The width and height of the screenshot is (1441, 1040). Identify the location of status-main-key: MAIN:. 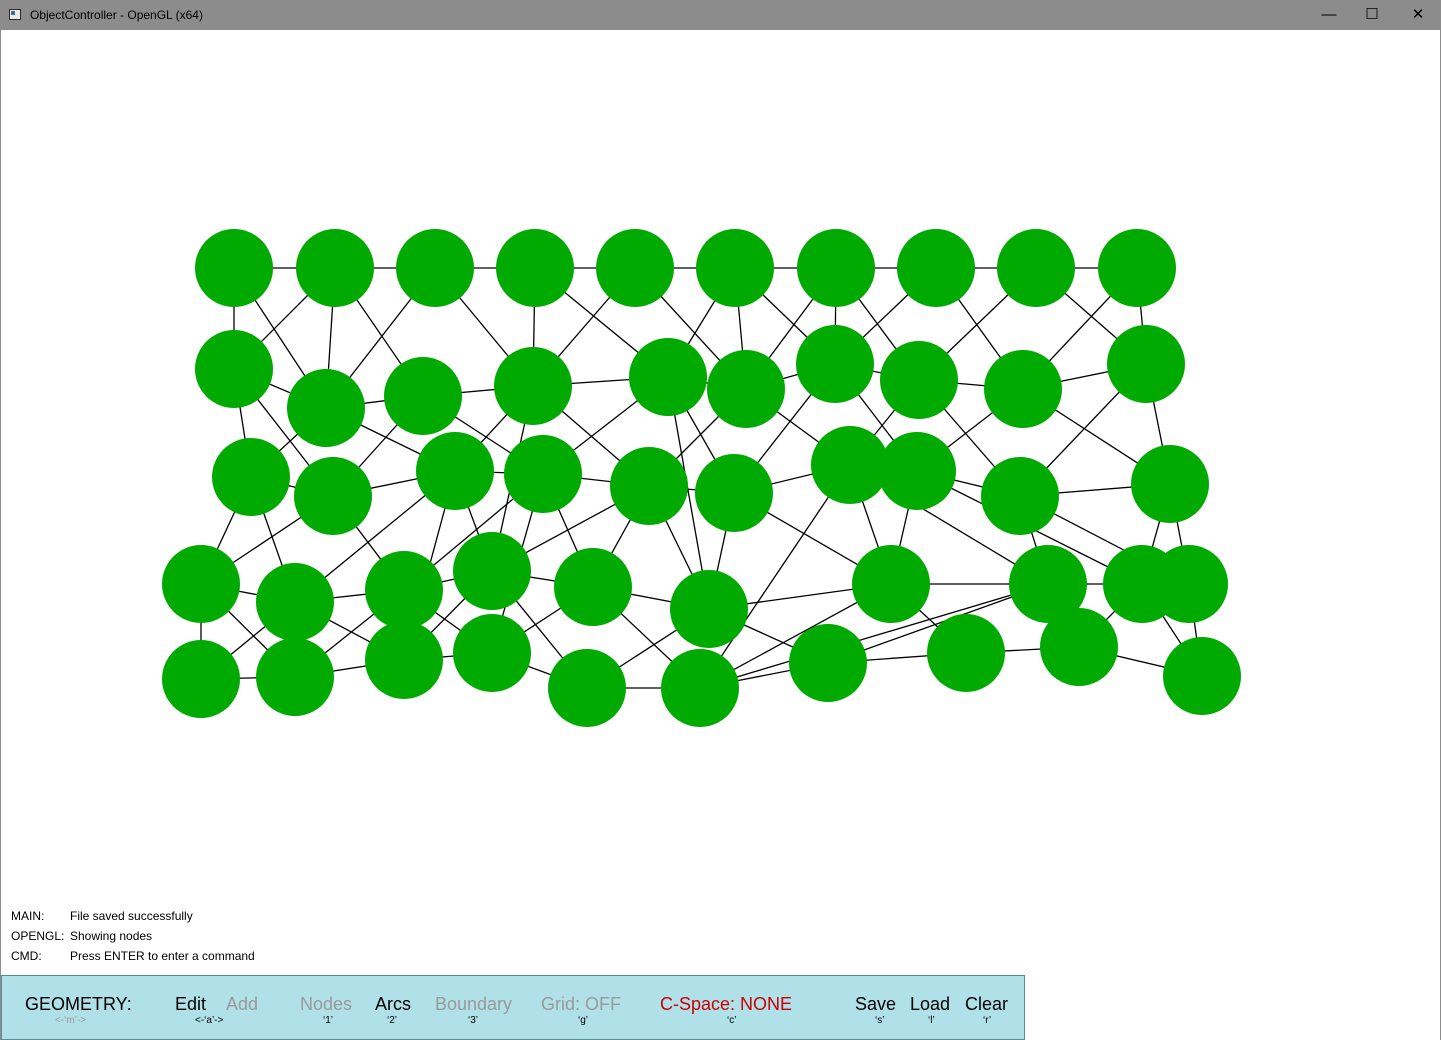
(28, 916).